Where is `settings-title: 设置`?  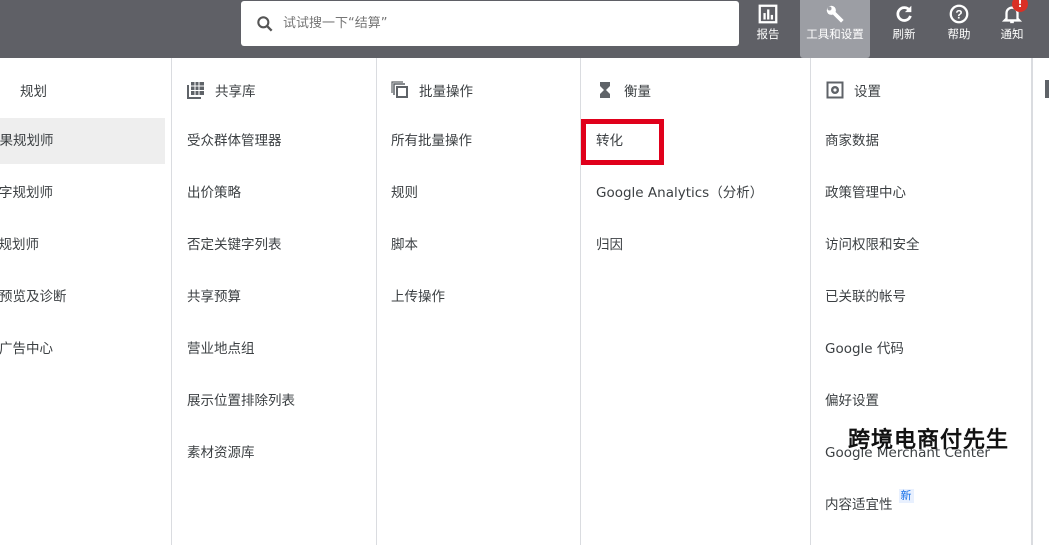 settings-title: 设置 is located at coordinates (867, 92).